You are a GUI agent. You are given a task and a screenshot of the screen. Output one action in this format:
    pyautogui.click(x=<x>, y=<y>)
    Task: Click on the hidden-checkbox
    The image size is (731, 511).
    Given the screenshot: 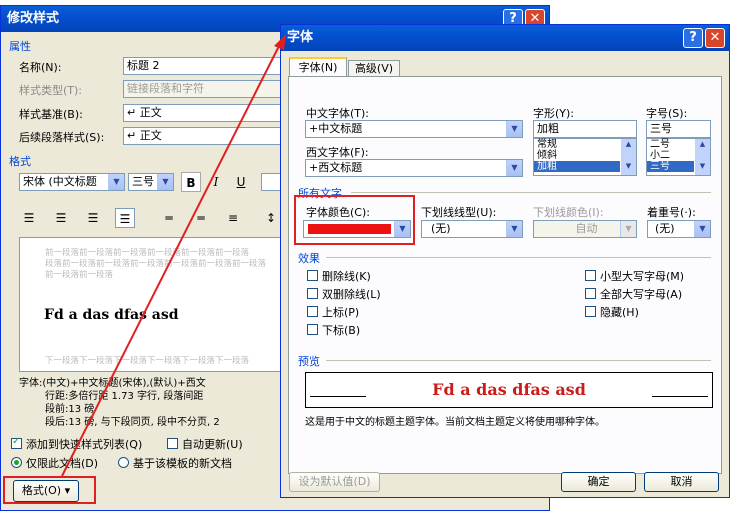 What is the action you would take?
    pyautogui.click(x=590, y=311)
    